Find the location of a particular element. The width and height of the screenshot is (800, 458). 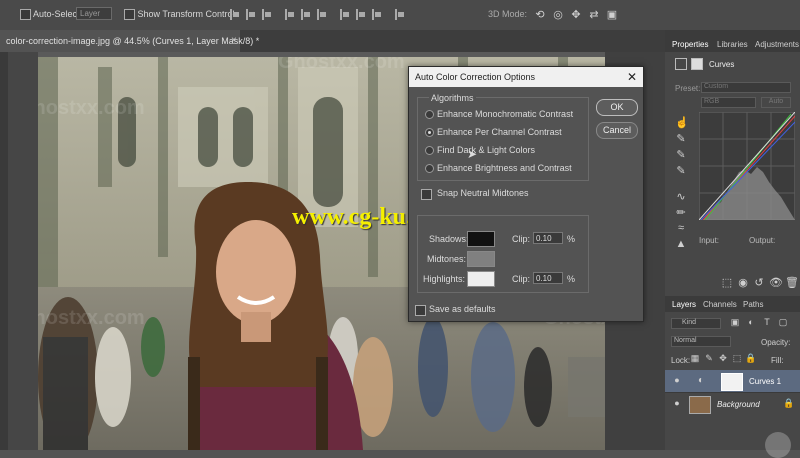

3d-roll-icon: ◎ is located at coordinates (558, 14).